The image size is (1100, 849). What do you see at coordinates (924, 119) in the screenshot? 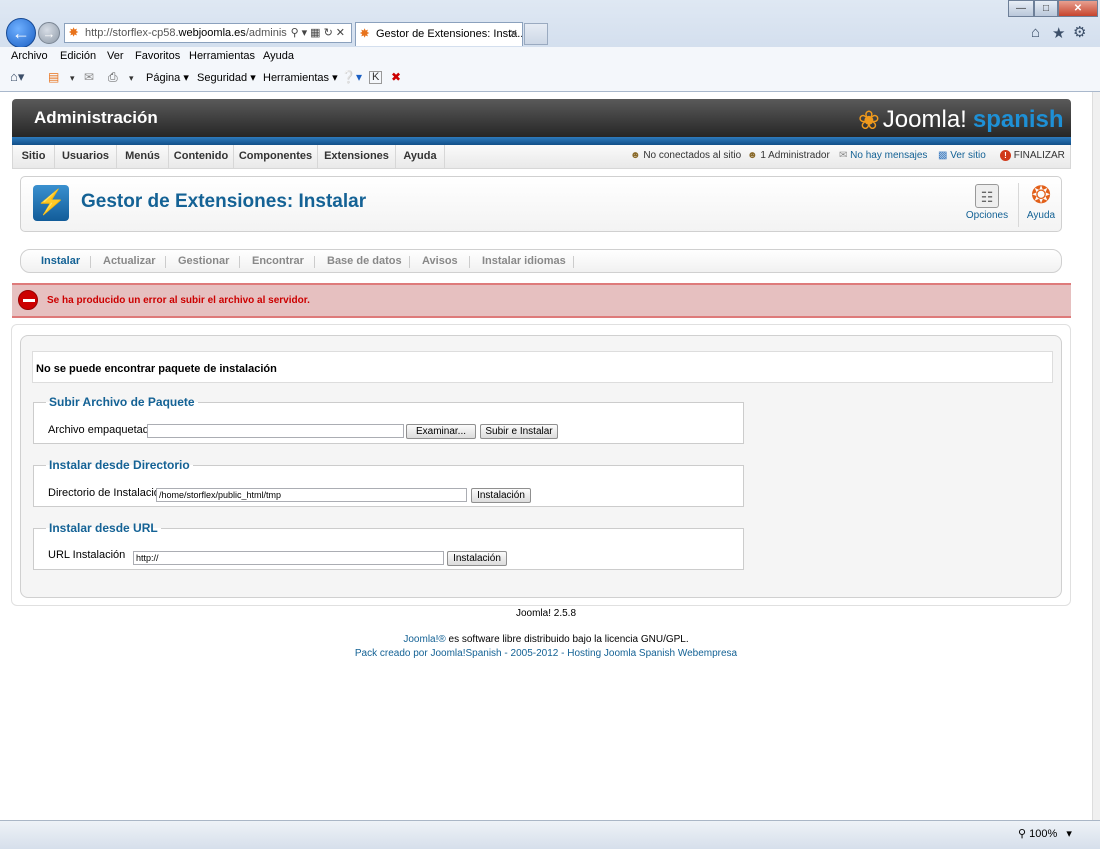
I see `logo-joomla-text: Joomla!` at bounding box center [924, 119].